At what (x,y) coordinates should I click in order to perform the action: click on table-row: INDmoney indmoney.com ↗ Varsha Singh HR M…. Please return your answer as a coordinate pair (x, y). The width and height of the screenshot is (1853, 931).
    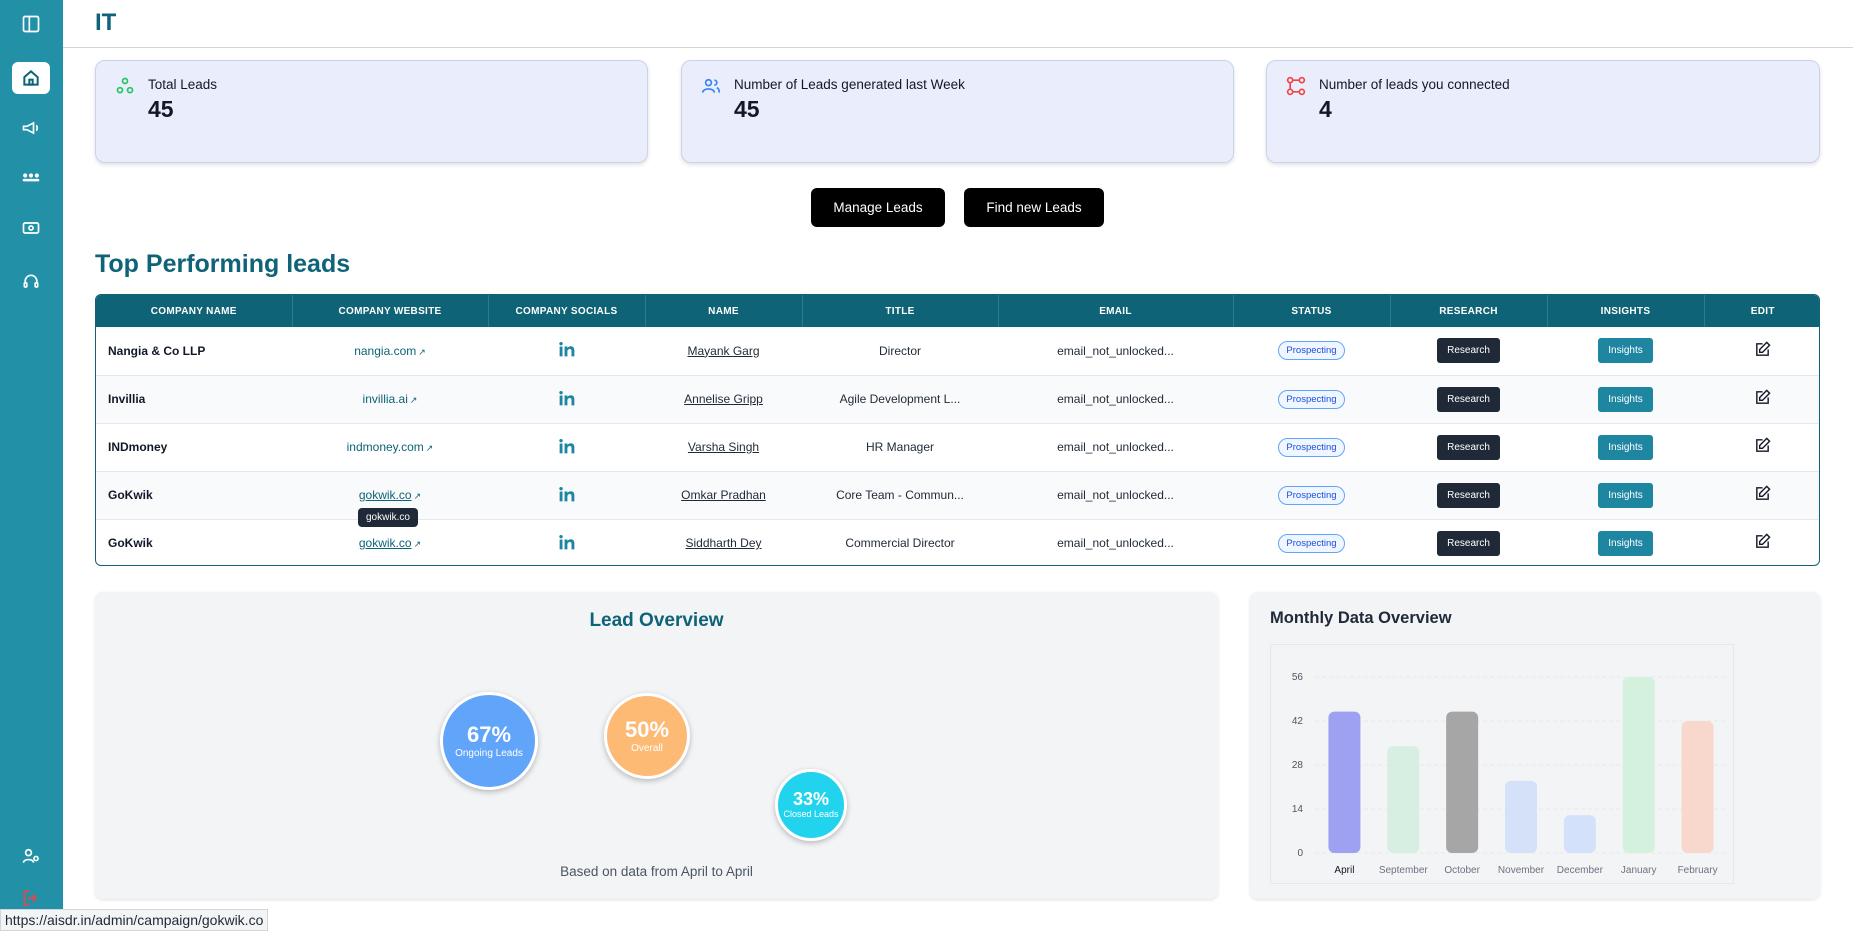
    Looking at the image, I should click on (957, 447).